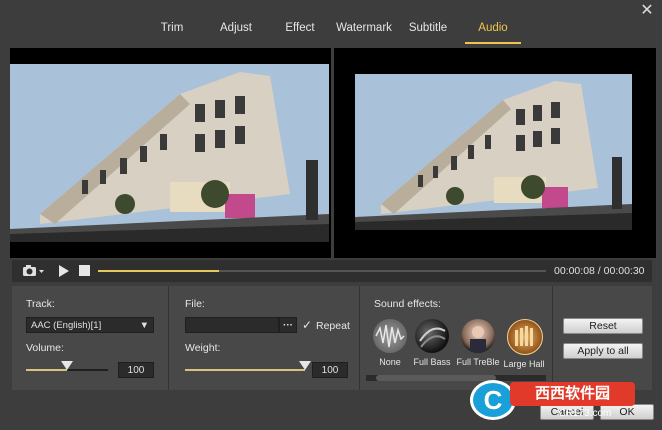 This screenshot has width=662, height=430. I want to click on playback-bar: 00:00:08 / 00:00:30, so click(332, 271).